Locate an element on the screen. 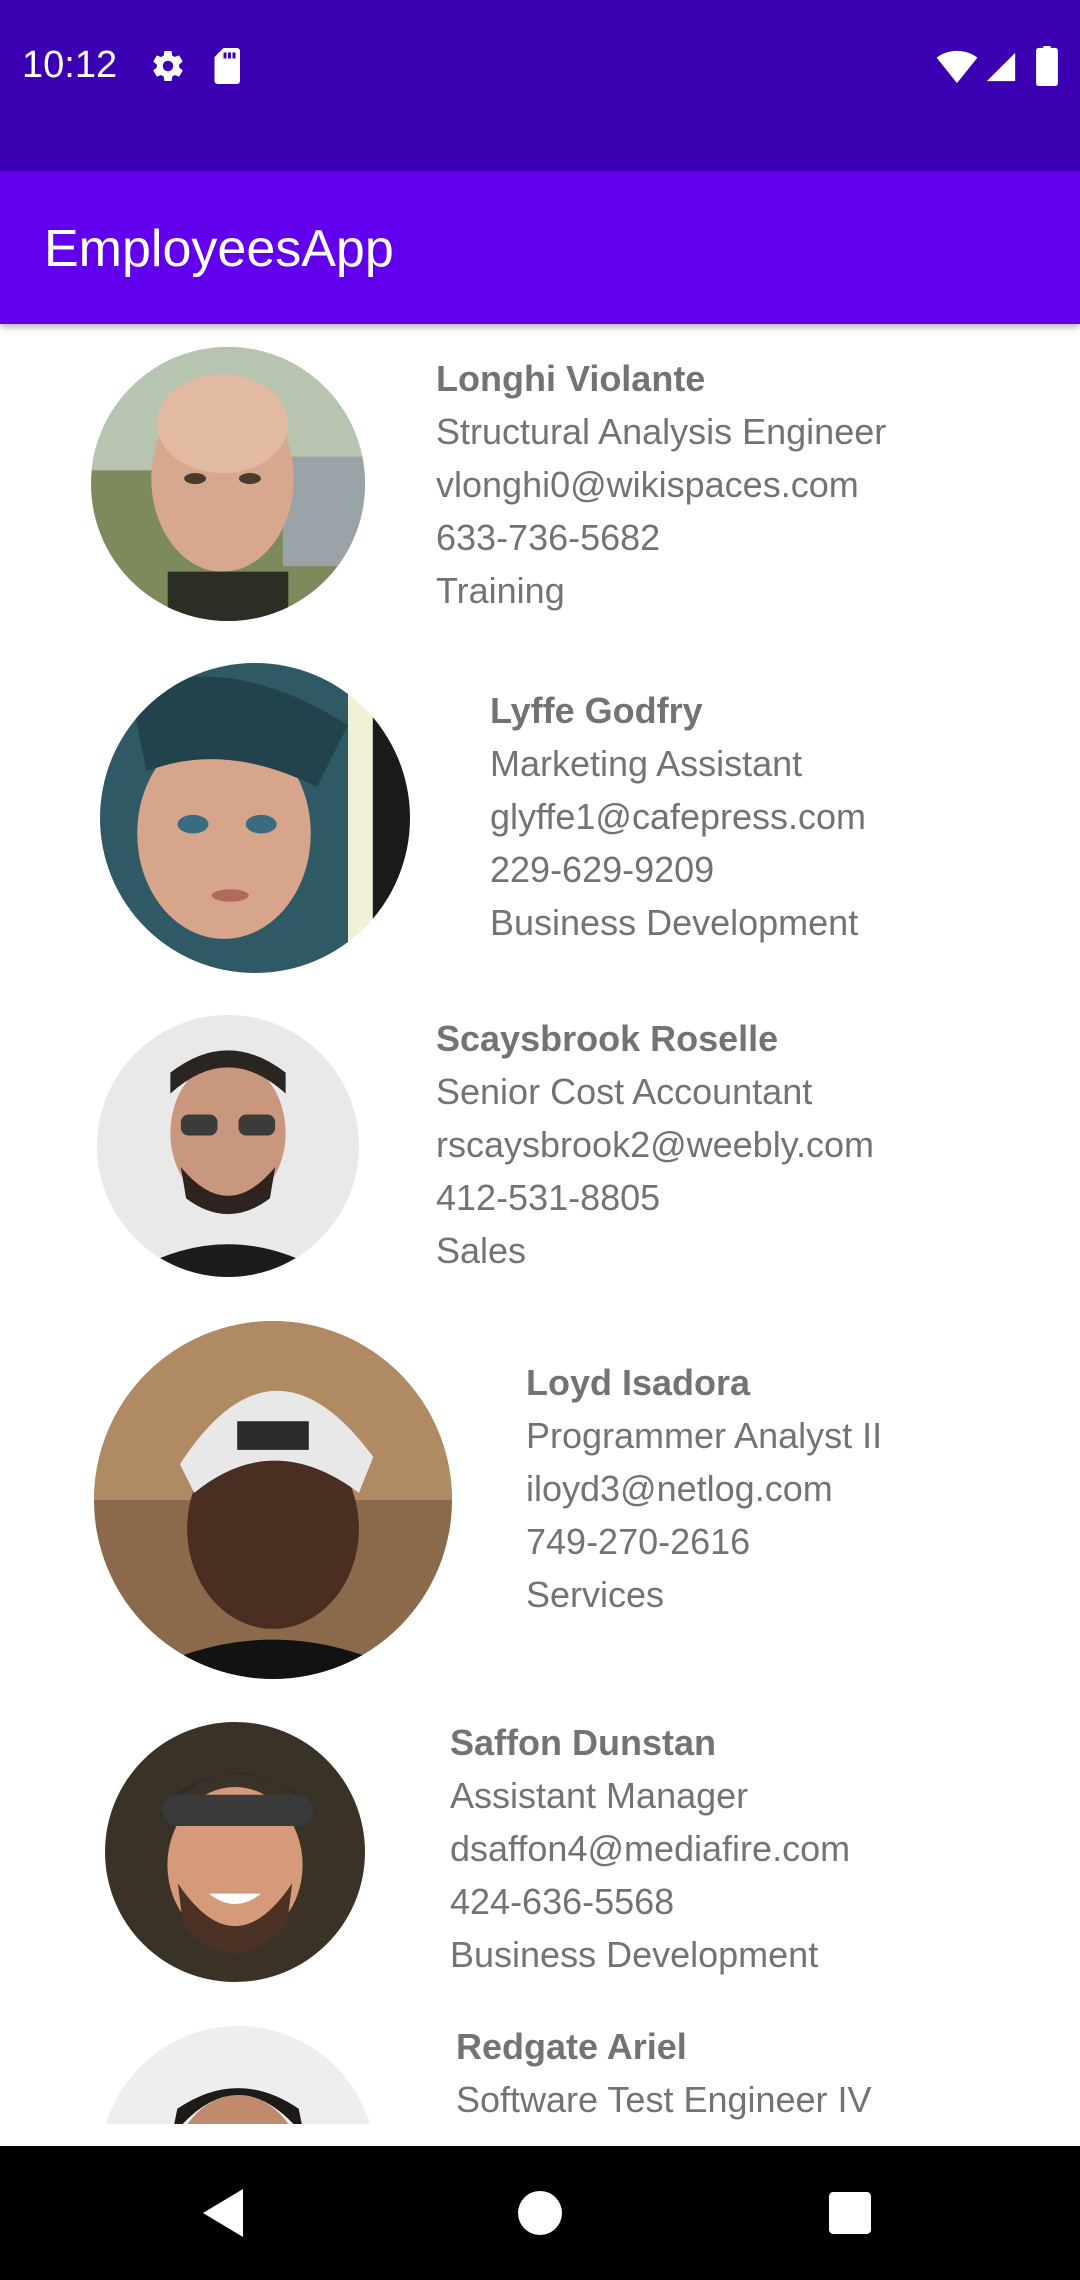 The height and width of the screenshot is (2280, 1080). home-icon is located at coordinates (540, 2213).